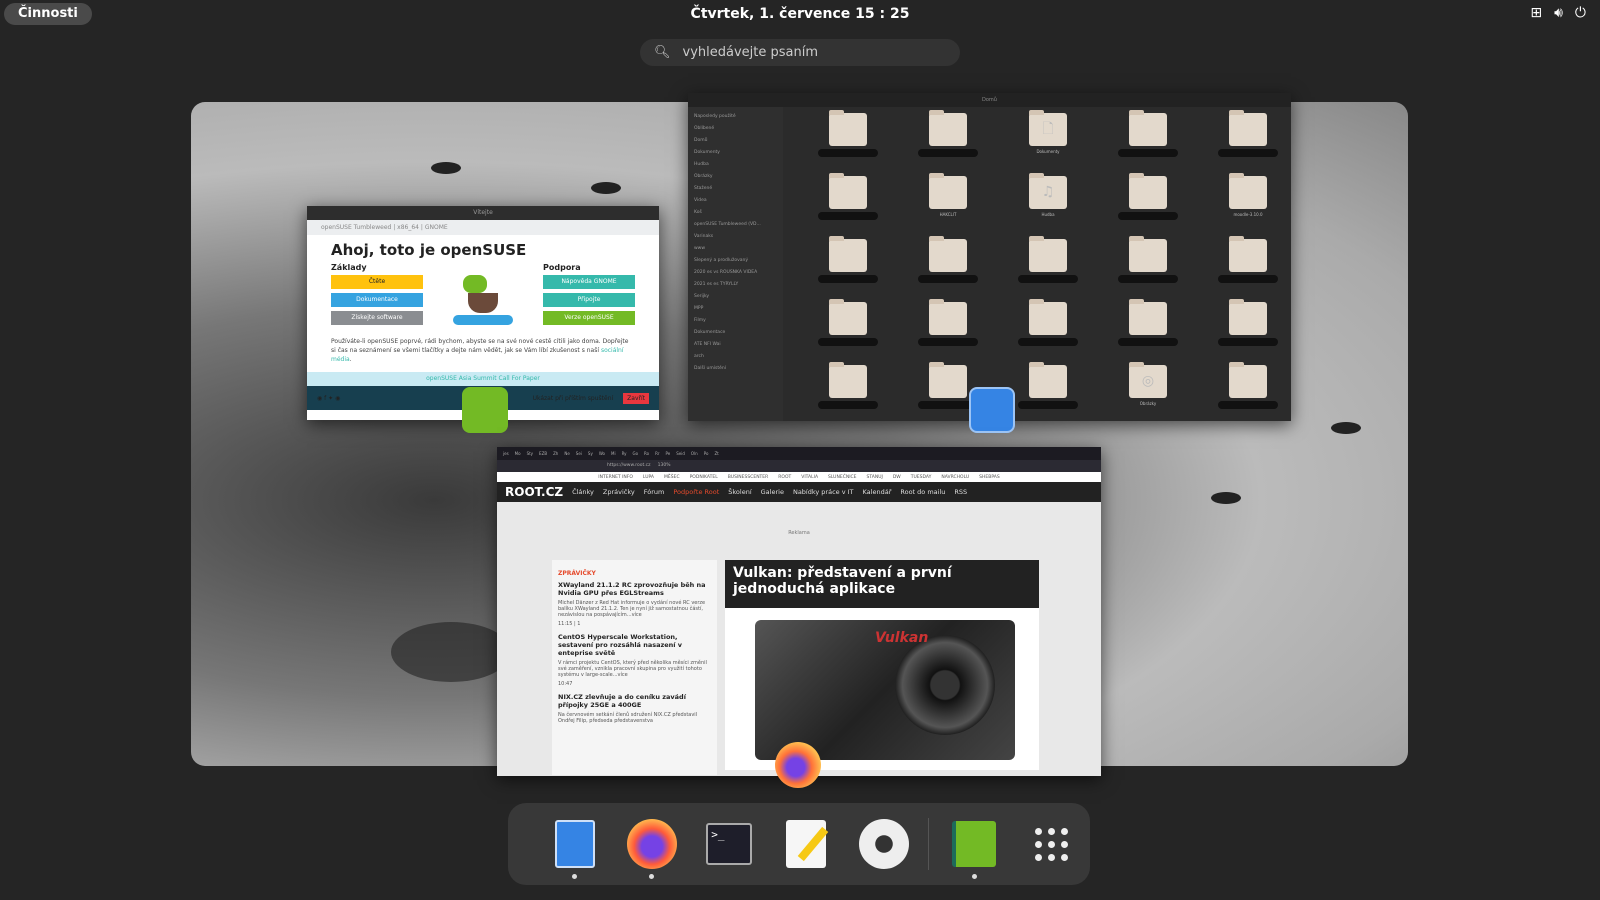  What do you see at coordinates (735, 177) in the screenshot?
I see `sidebar-item: Obrázky` at bounding box center [735, 177].